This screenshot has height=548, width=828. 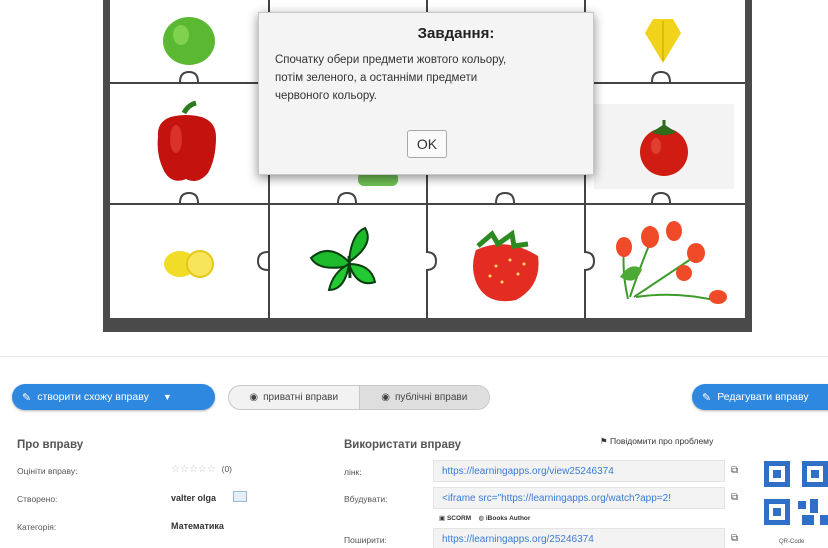 I want to click on rating-count: (0), so click(x=227, y=469).